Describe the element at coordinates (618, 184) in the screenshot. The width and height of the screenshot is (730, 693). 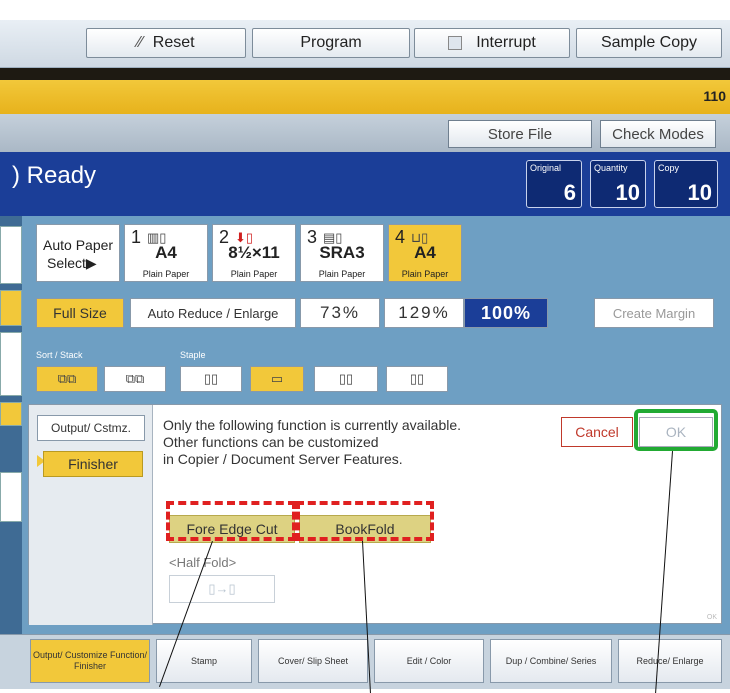
I see `quantity-count: Quantity 10` at that location.